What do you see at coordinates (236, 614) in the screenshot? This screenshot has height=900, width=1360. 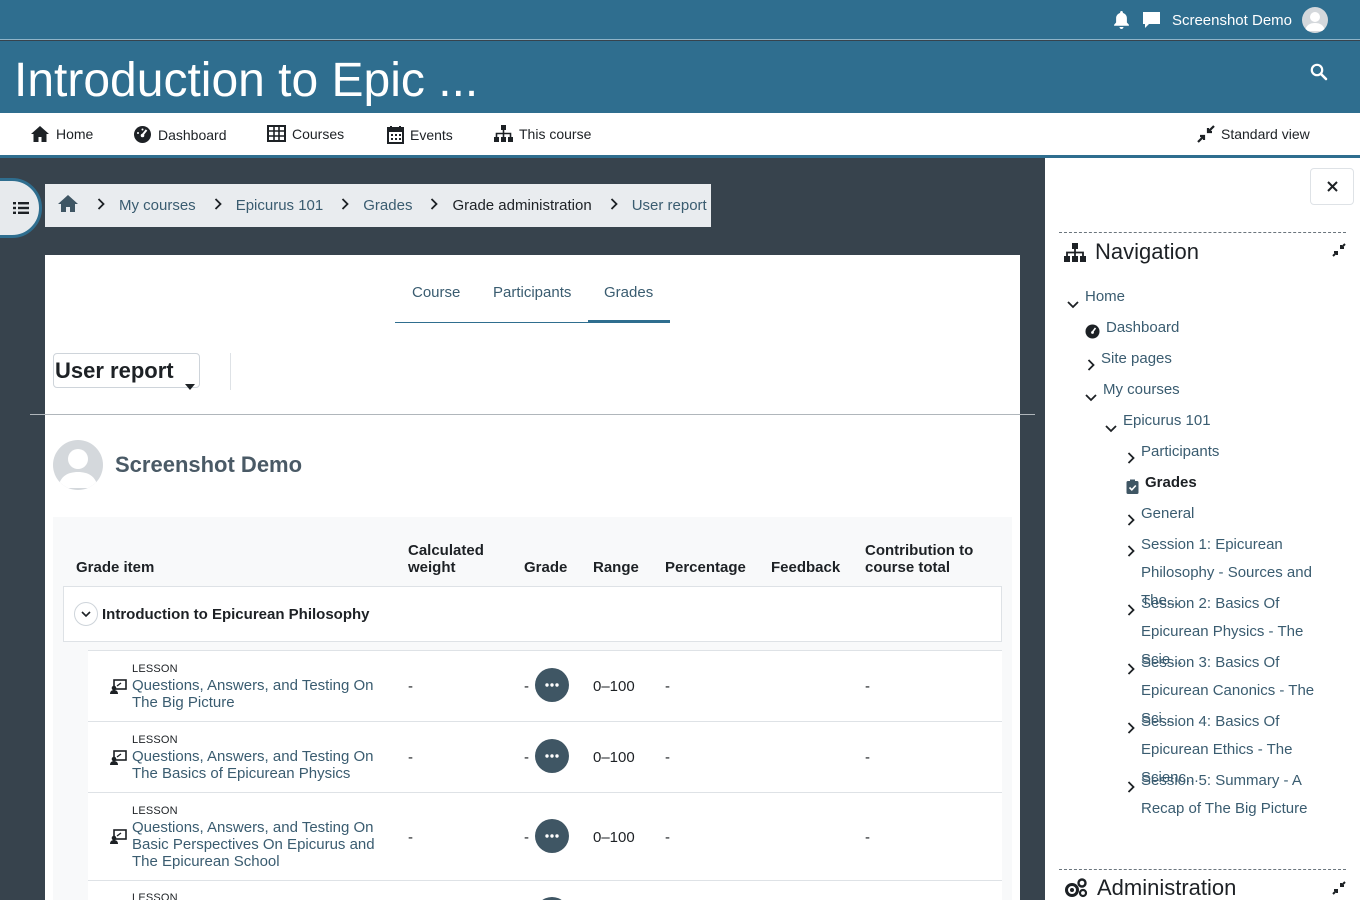 I see `category-name: Introduction to Epicurean Philosophy` at bounding box center [236, 614].